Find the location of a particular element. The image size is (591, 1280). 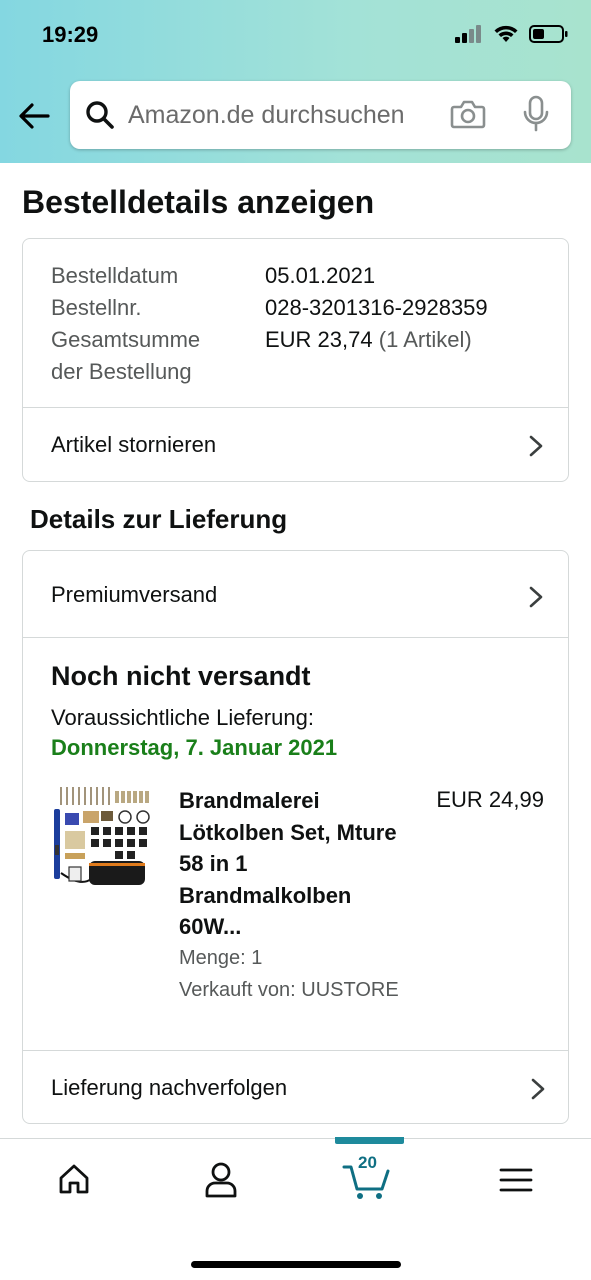

arrow-left-icon is located at coordinates (34, 116).